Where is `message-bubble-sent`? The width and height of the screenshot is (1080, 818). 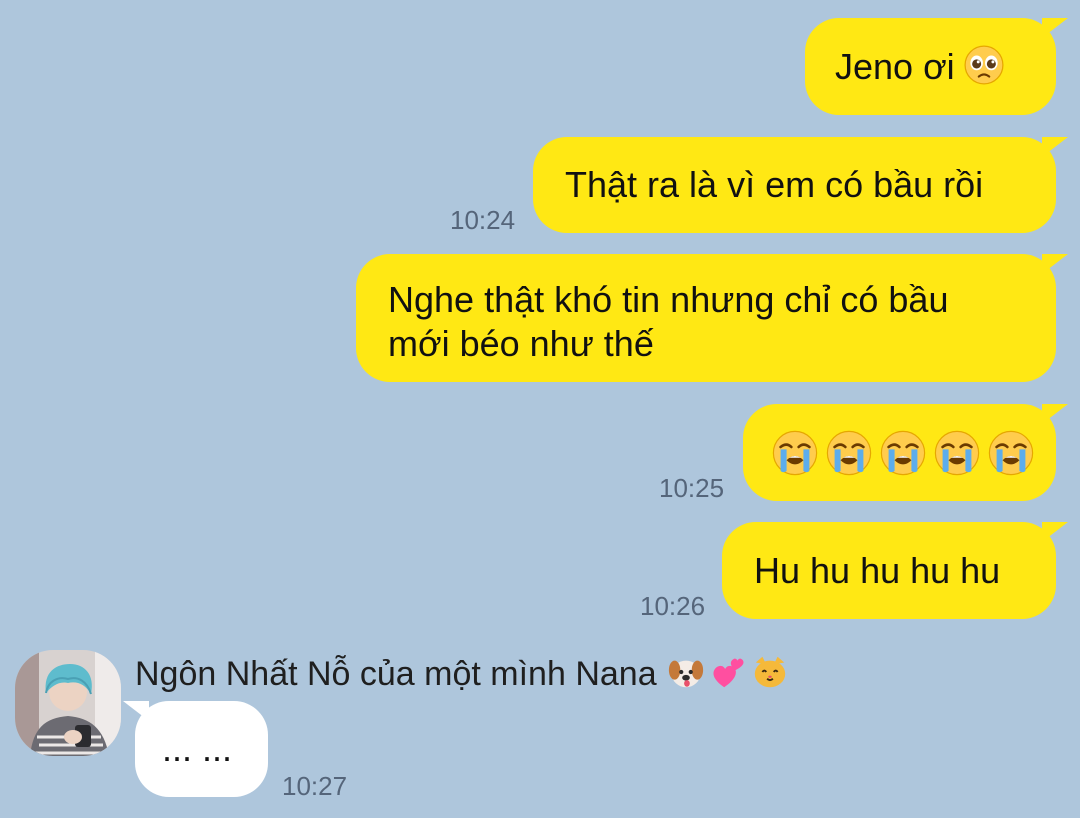 message-bubble-sent is located at coordinates (899, 452).